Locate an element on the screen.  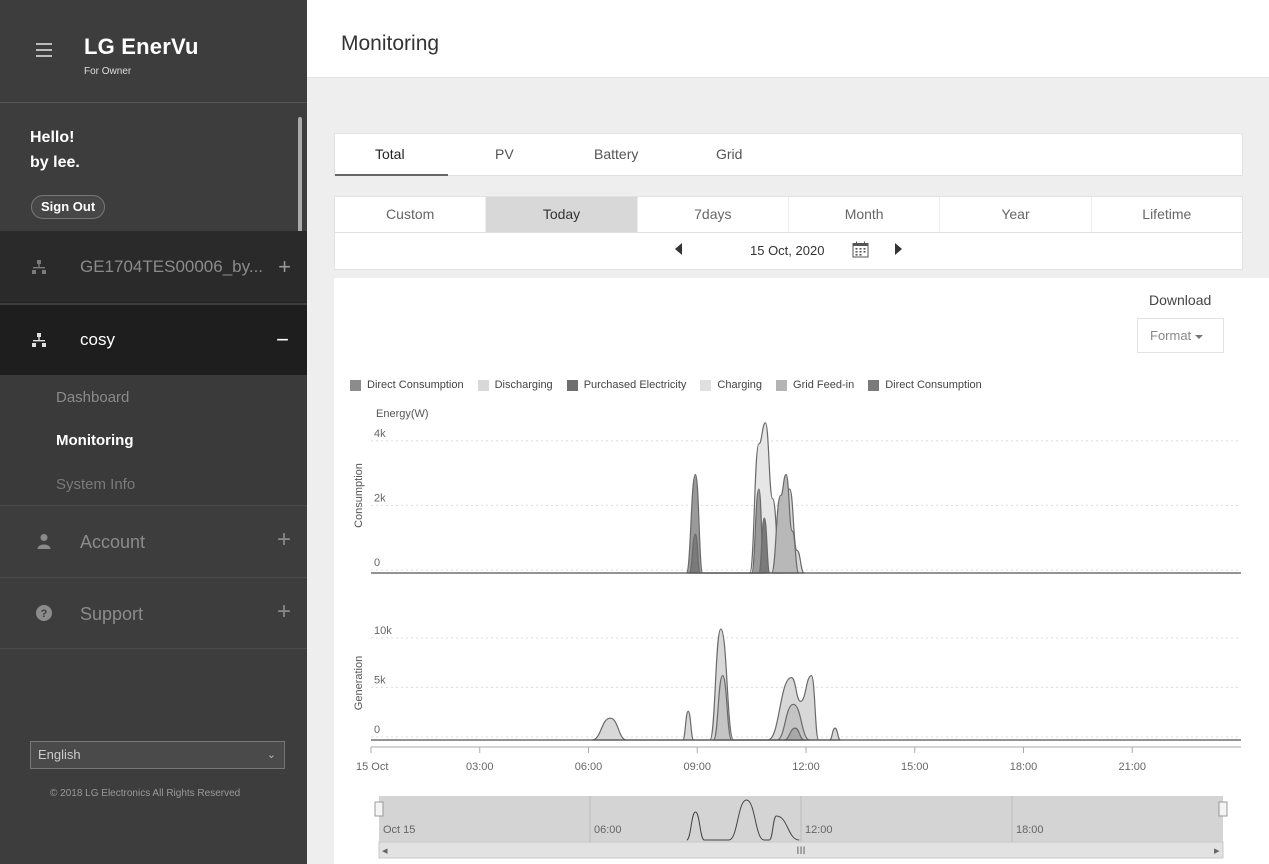
page-title: Monitoring is located at coordinates (390, 43).